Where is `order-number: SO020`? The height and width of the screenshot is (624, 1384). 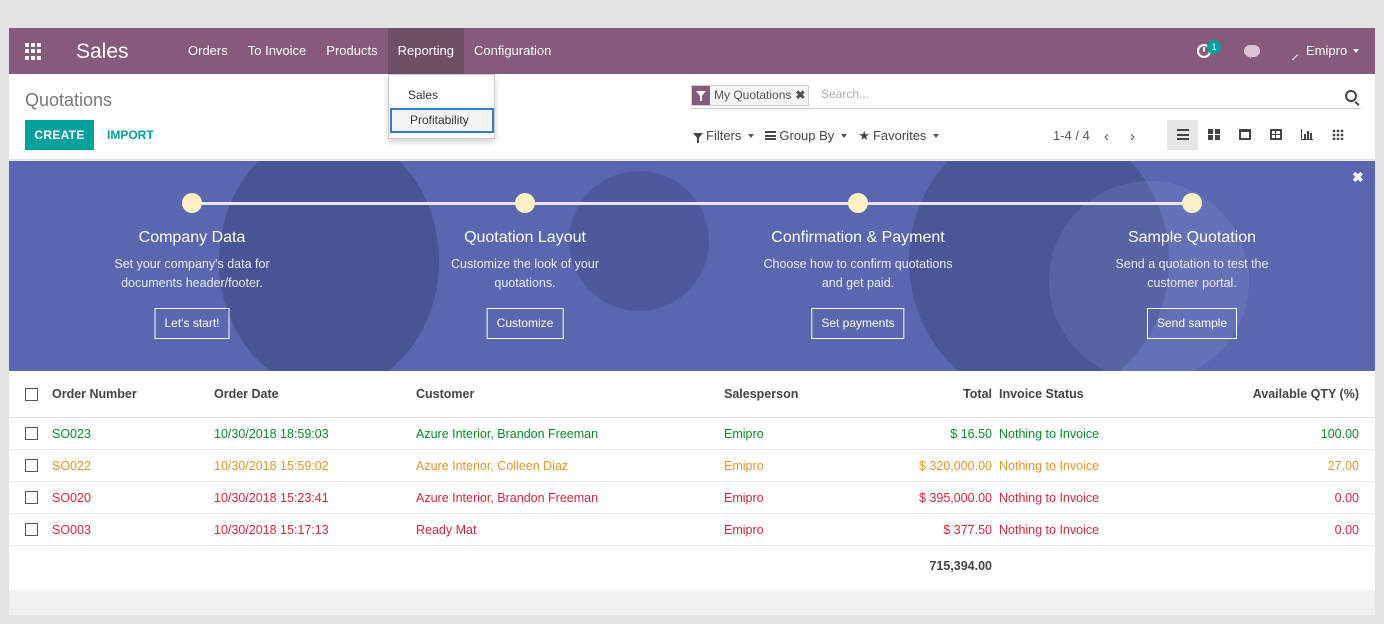 order-number: SO020 is located at coordinates (71, 498).